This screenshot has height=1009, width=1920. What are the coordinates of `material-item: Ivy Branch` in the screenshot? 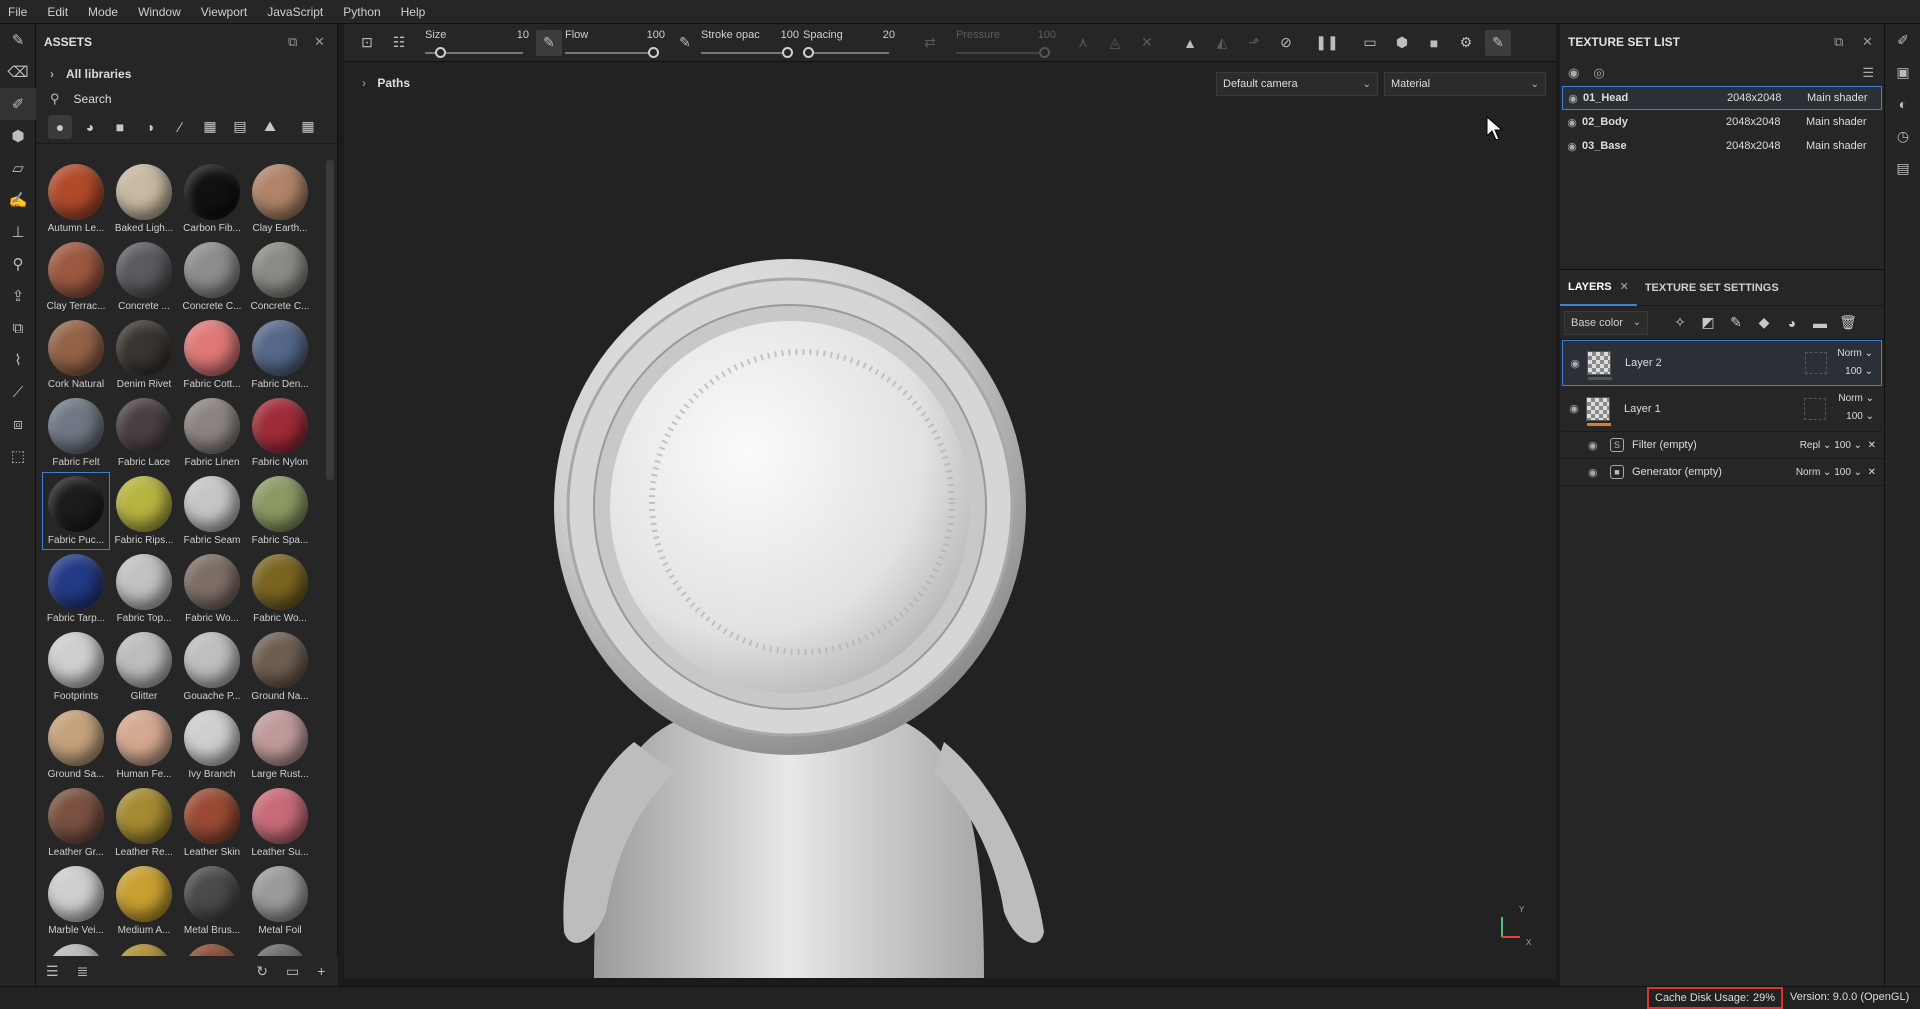 It's located at (212, 745).